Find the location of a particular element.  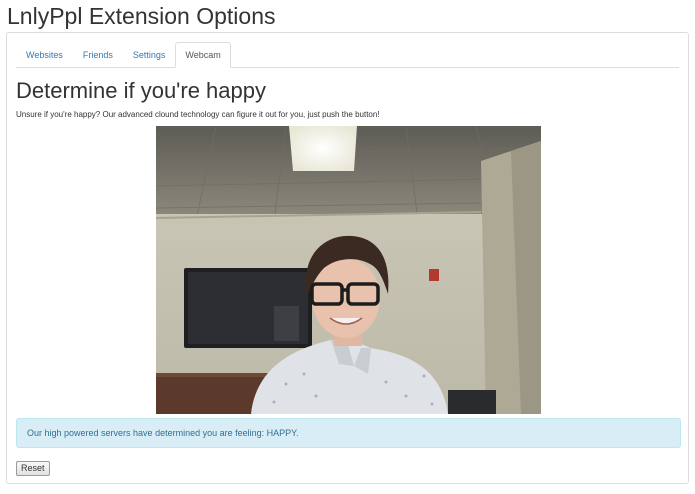

tab-settings: Settings is located at coordinates (149, 54).